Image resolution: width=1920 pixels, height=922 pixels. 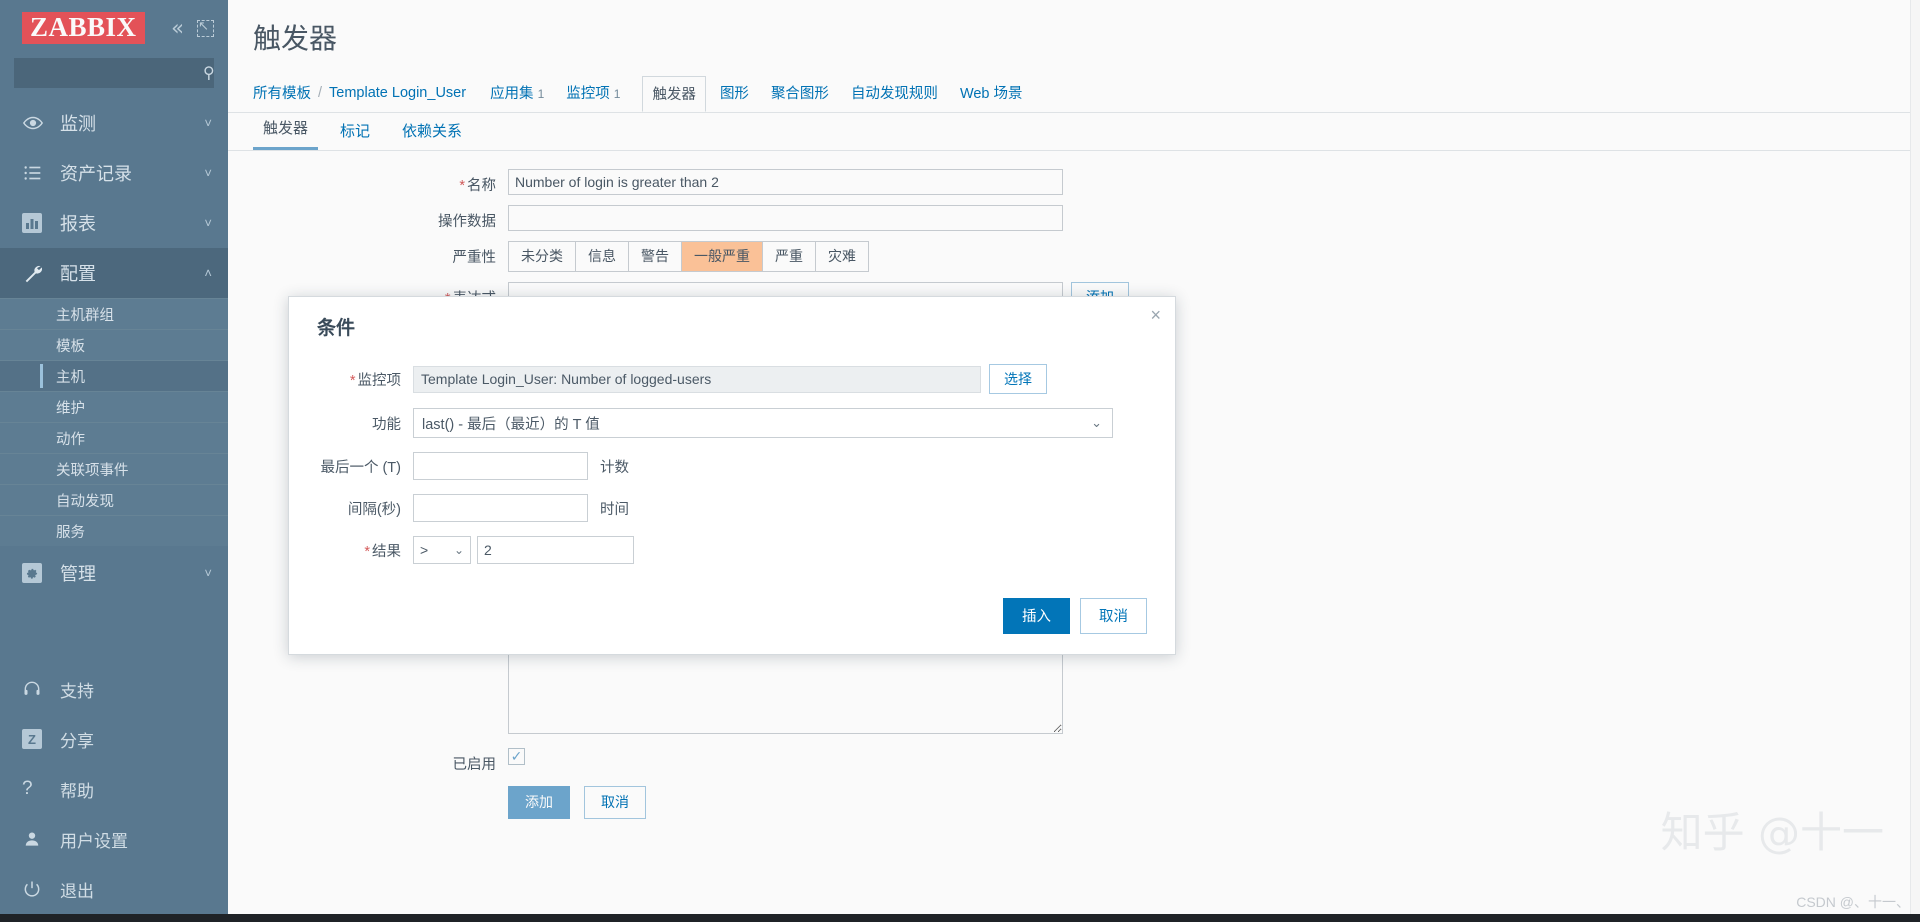 I want to click on result-label: 结果, so click(x=386, y=551).